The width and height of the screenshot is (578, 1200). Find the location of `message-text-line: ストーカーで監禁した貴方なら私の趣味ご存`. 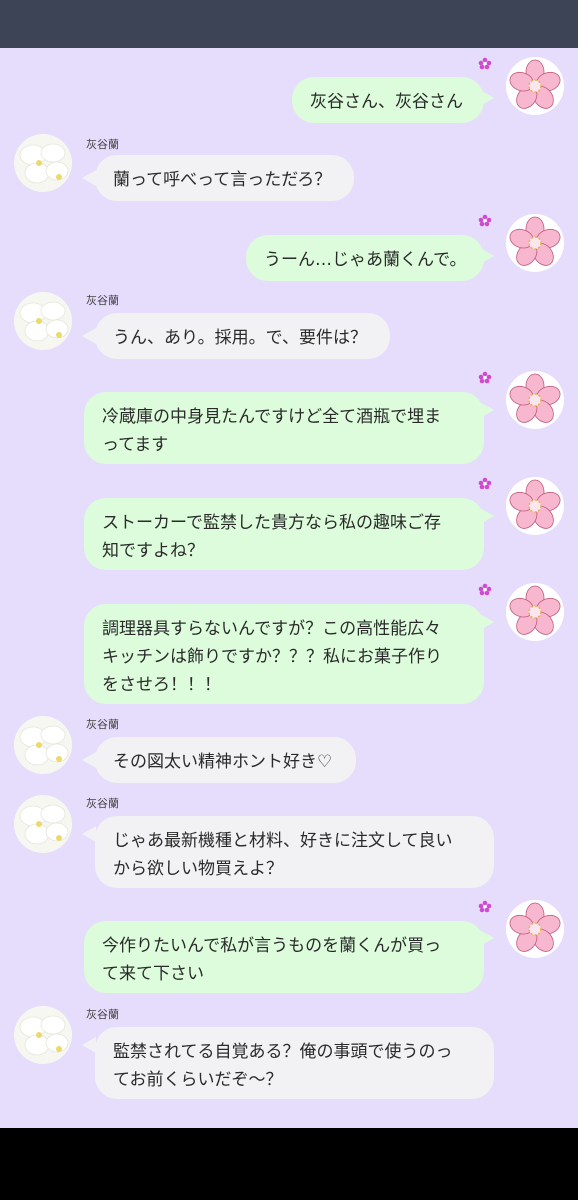

message-text-line: ストーカーで監禁した貴方なら私の趣味ご存 is located at coordinates (271, 523).